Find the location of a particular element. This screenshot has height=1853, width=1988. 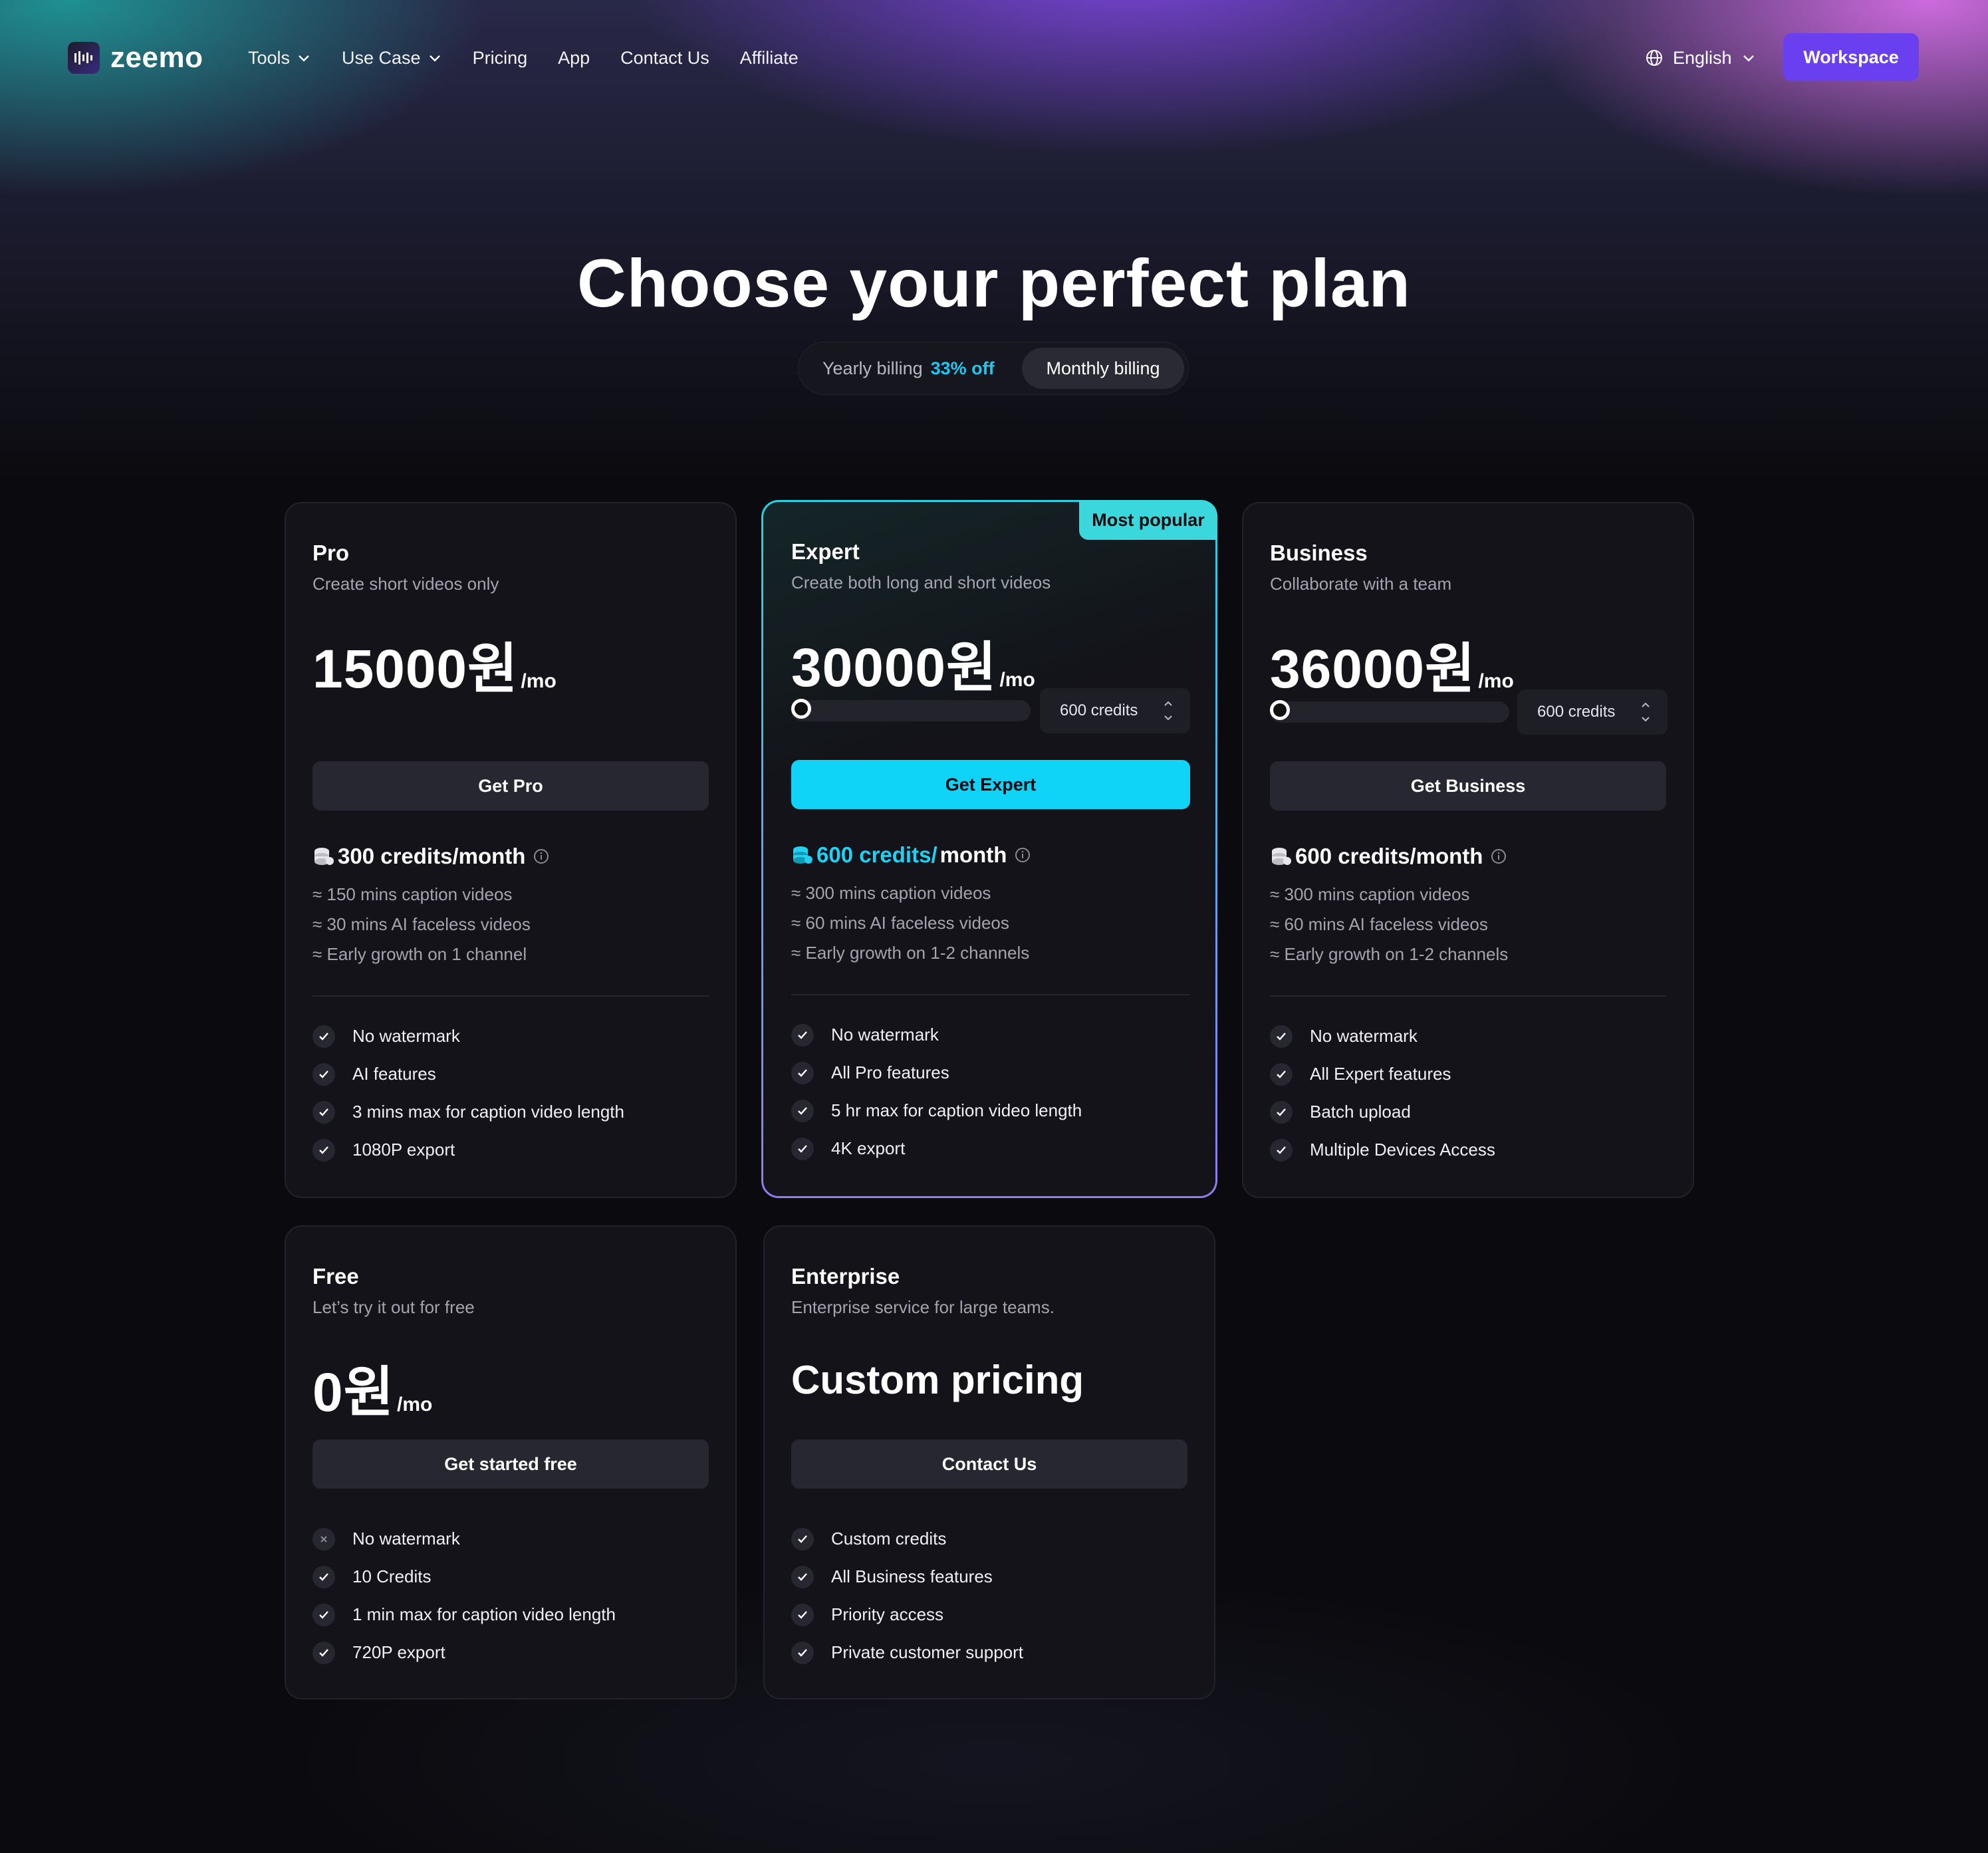

plan-price: 15000원 /mo is located at coordinates (434, 663).